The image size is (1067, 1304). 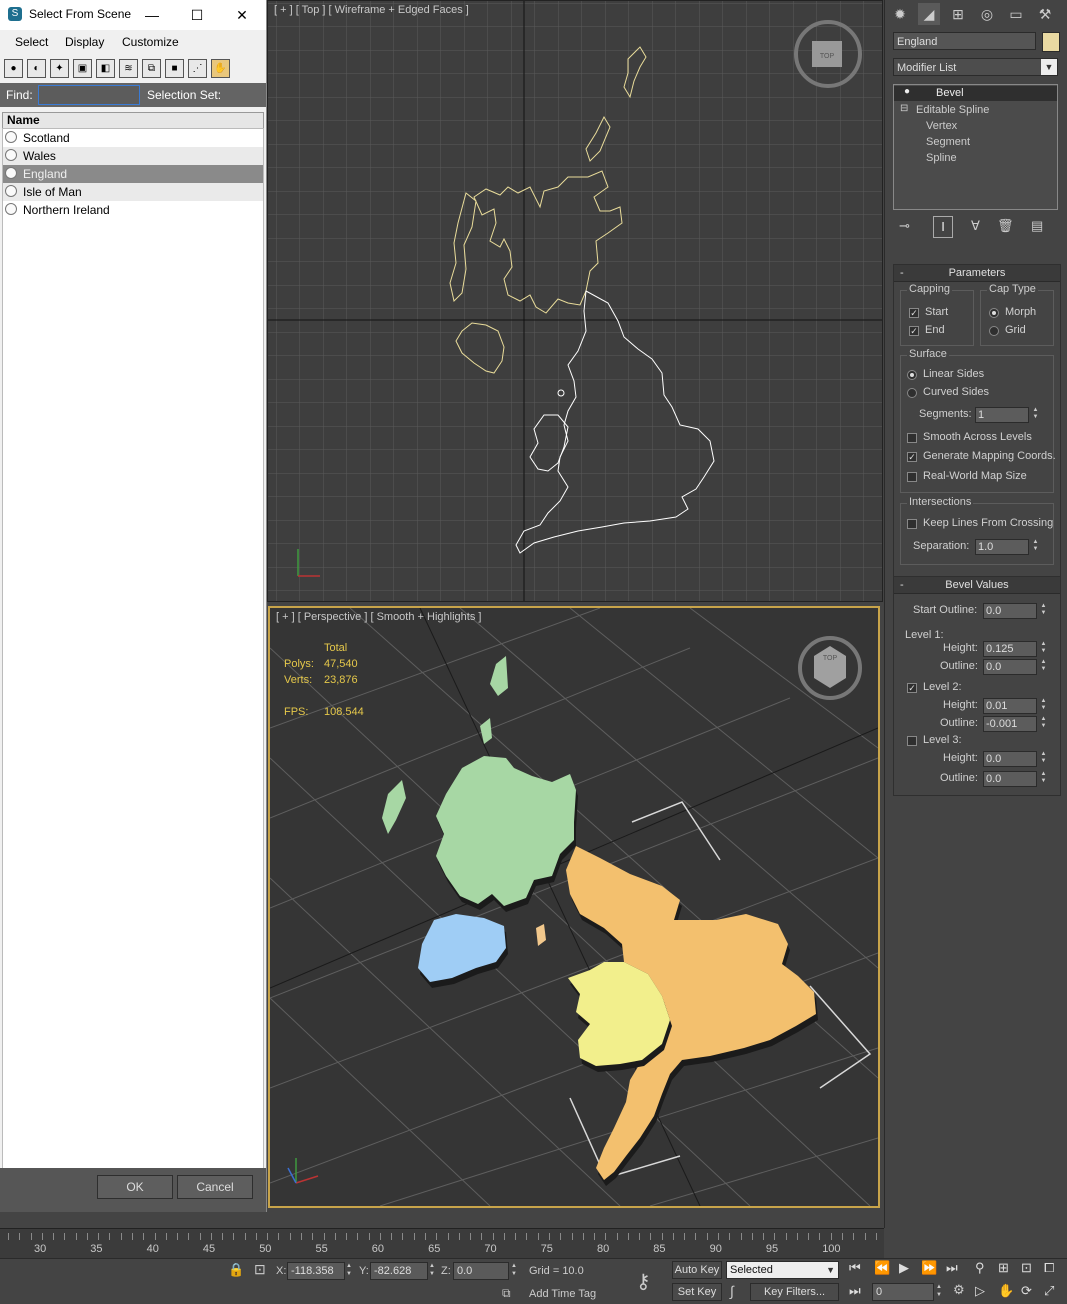 What do you see at coordinates (541, 935) in the screenshot?
I see `isle-of-man-mesh` at bounding box center [541, 935].